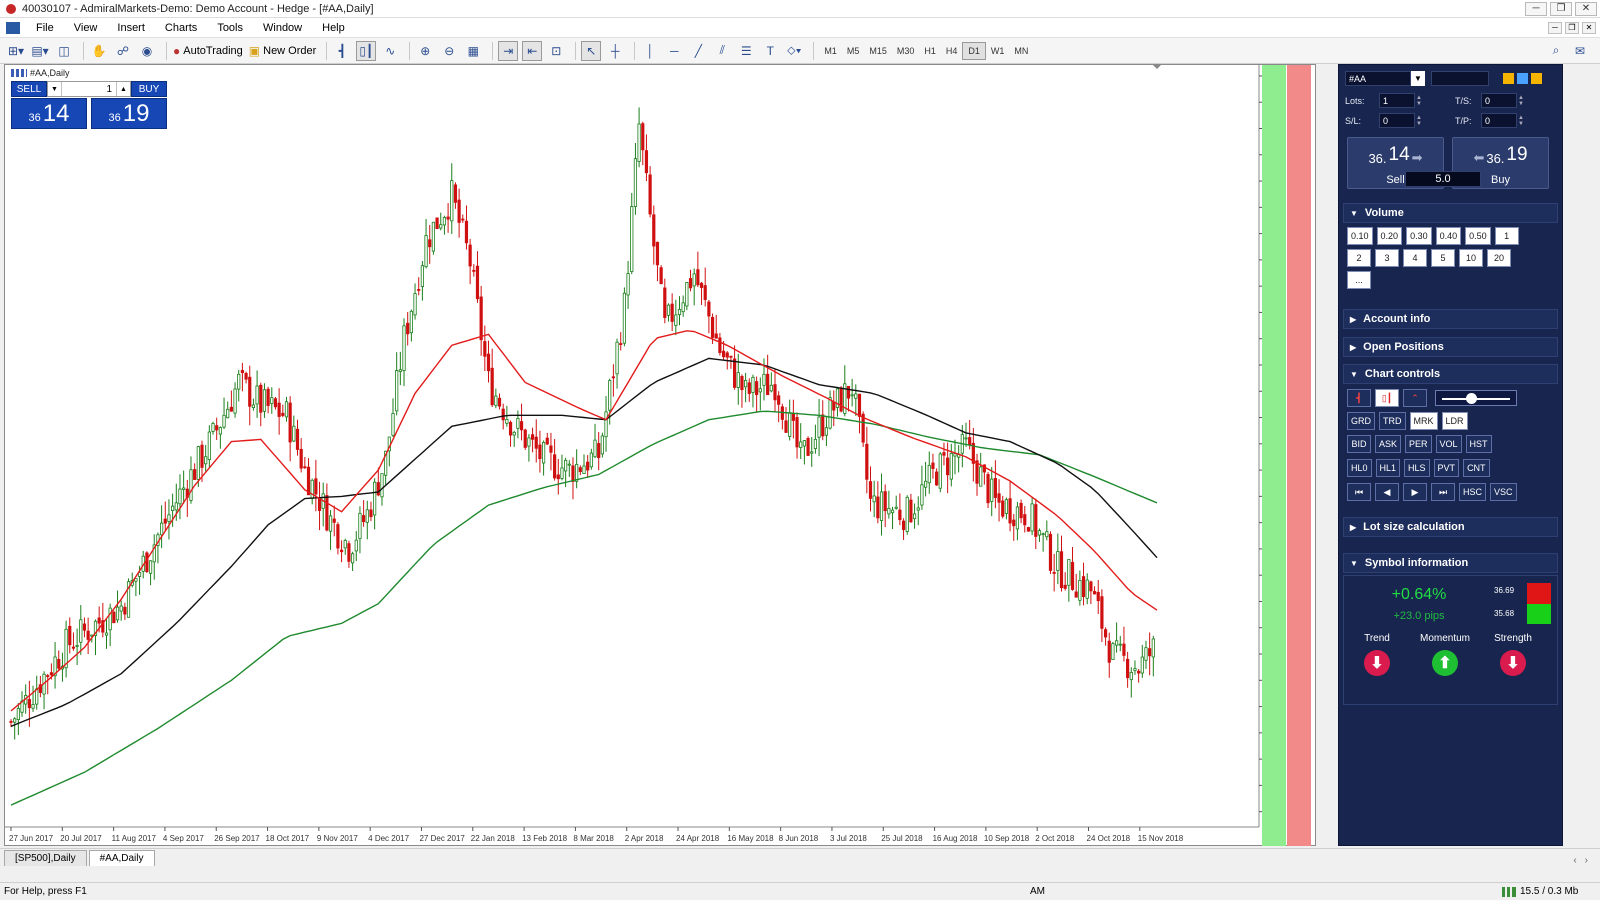 This screenshot has height=900, width=1600. What do you see at coordinates (342, 51) in the screenshot?
I see `bar-chart-icon: ┫` at bounding box center [342, 51].